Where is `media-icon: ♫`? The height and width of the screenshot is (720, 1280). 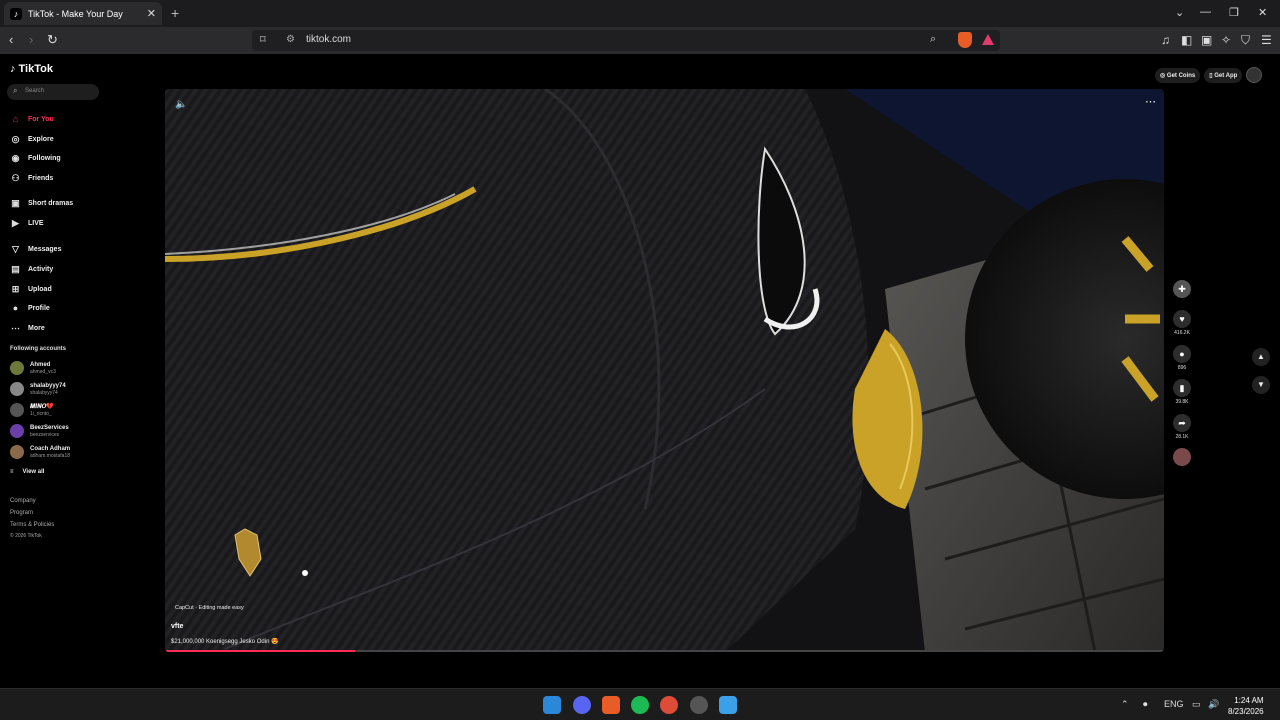
media-icon: ♫ is located at coordinates (1165, 40).